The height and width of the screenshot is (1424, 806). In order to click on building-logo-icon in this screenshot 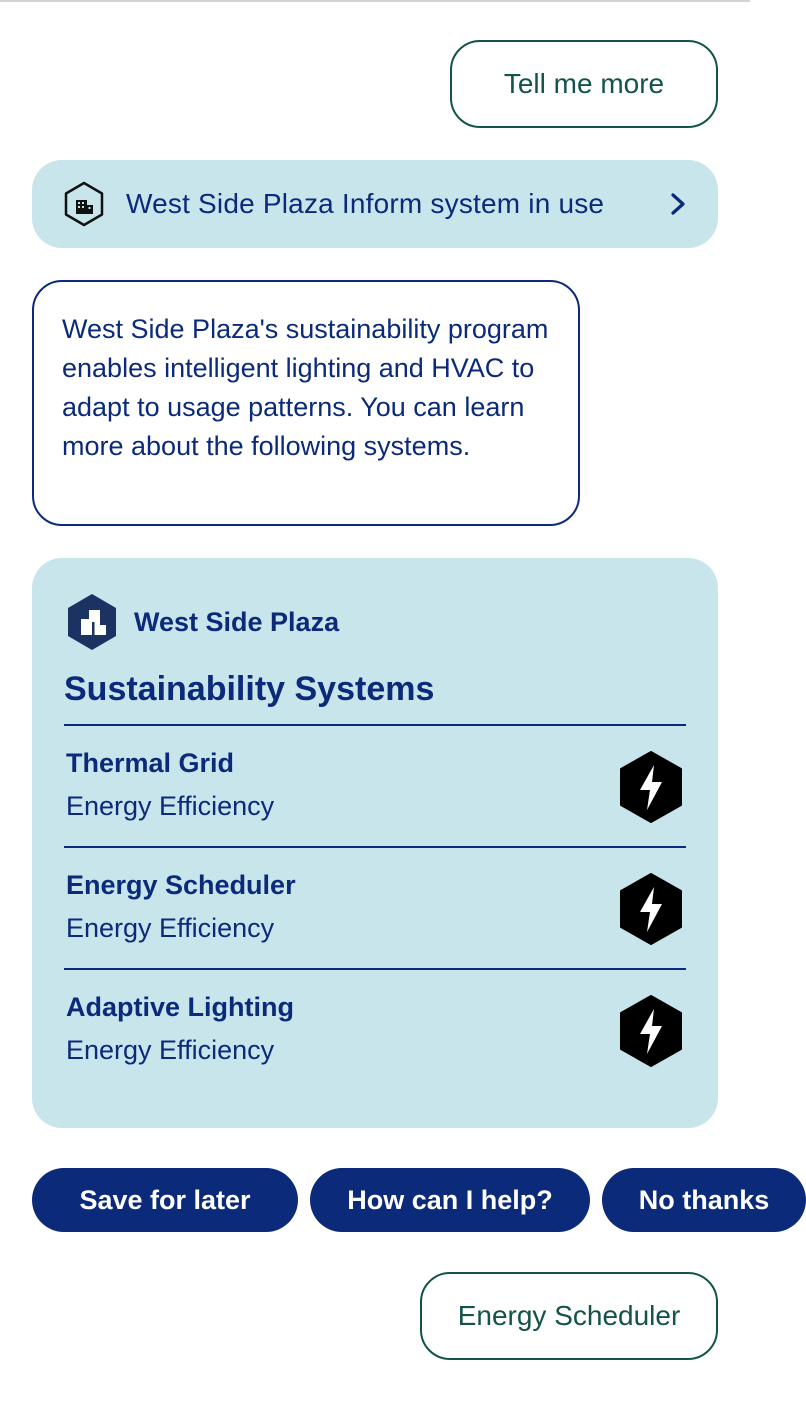, I will do `click(92, 622)`.